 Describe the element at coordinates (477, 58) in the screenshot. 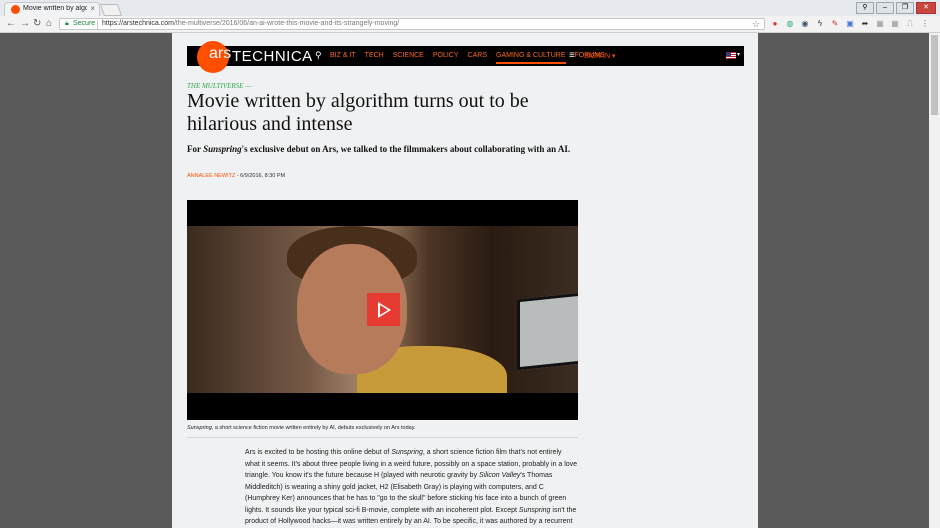

I see `nav-link-cars: CARS` at that location.